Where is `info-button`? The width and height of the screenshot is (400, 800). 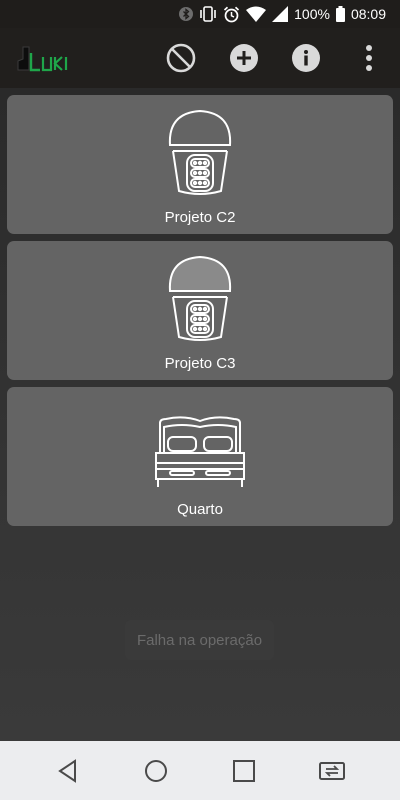
info-button is located at coordinates (306, 58).